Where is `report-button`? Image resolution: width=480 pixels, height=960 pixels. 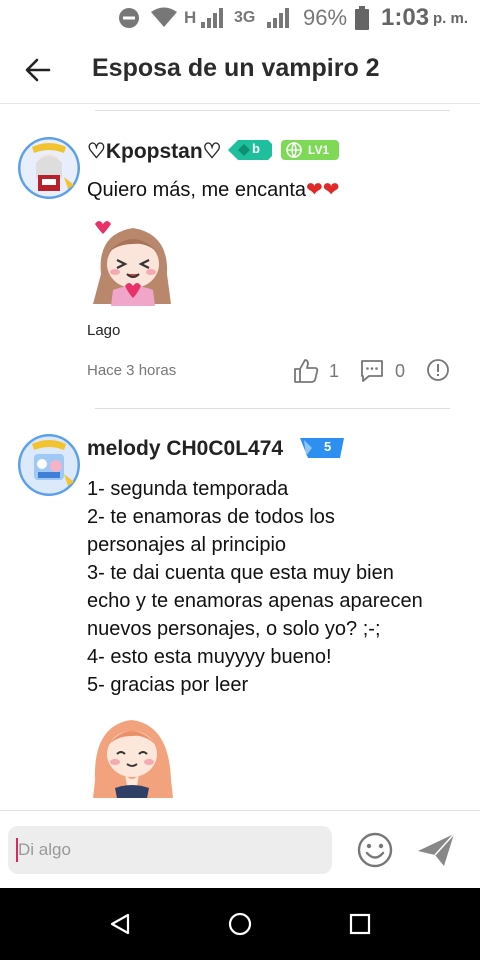
report-button is located at coordinates (438, 370).